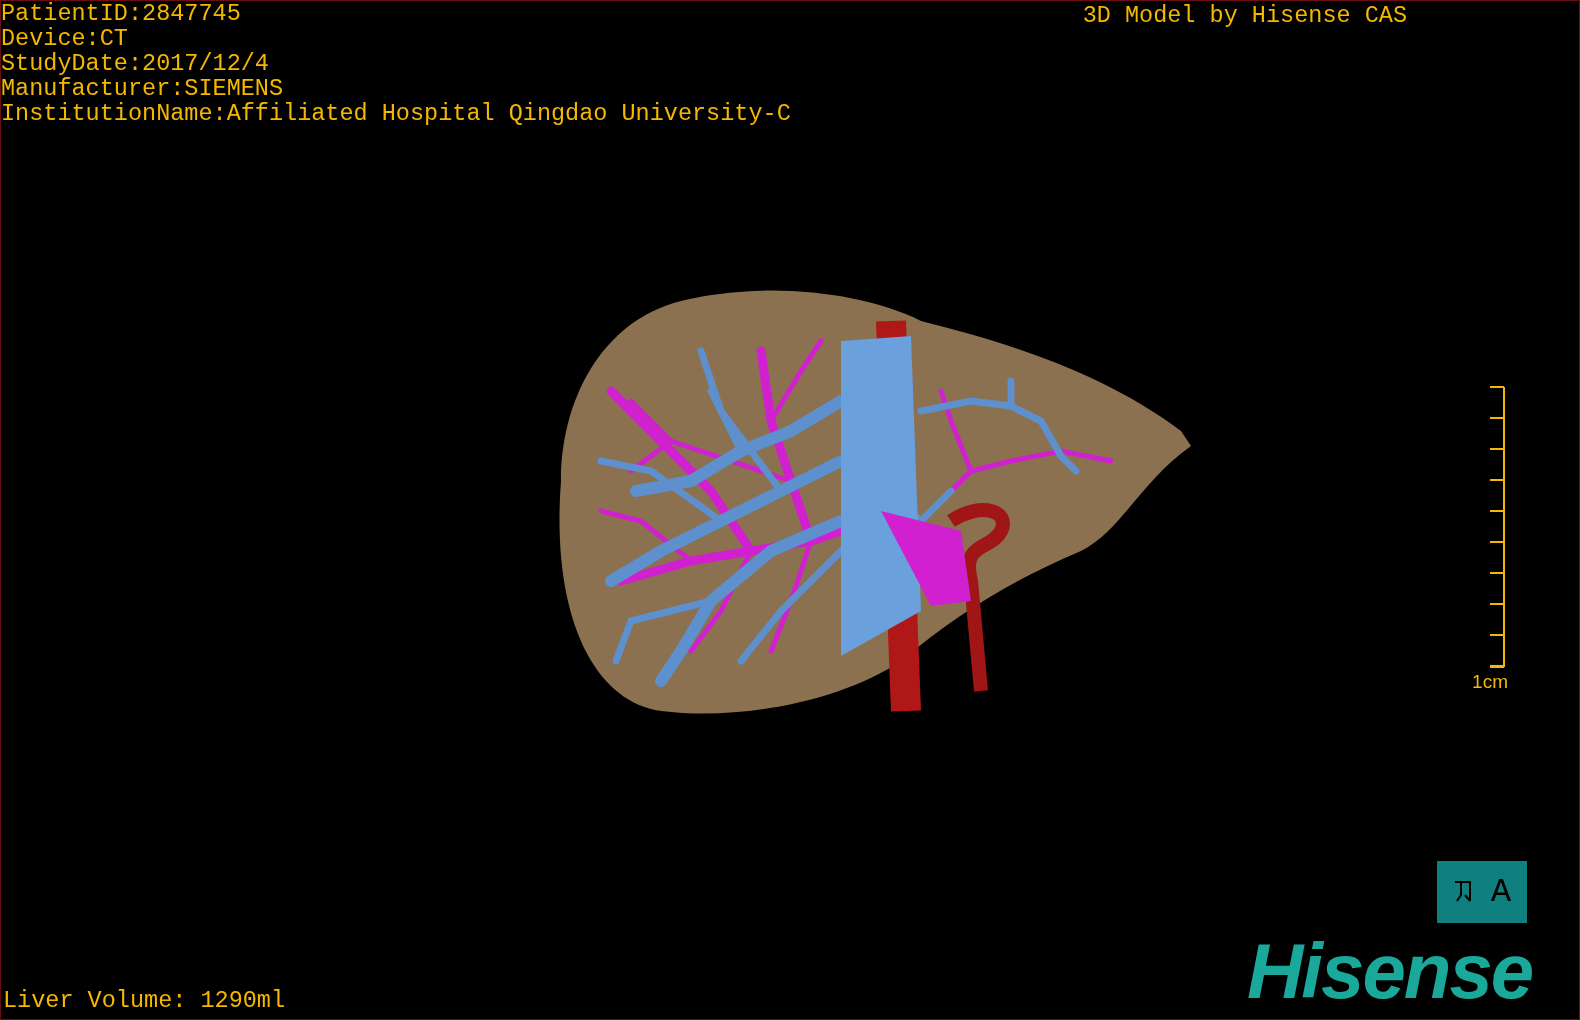  I want to click on viewer-title: 3D Model by Hisense CAS, so click(1244, 16).